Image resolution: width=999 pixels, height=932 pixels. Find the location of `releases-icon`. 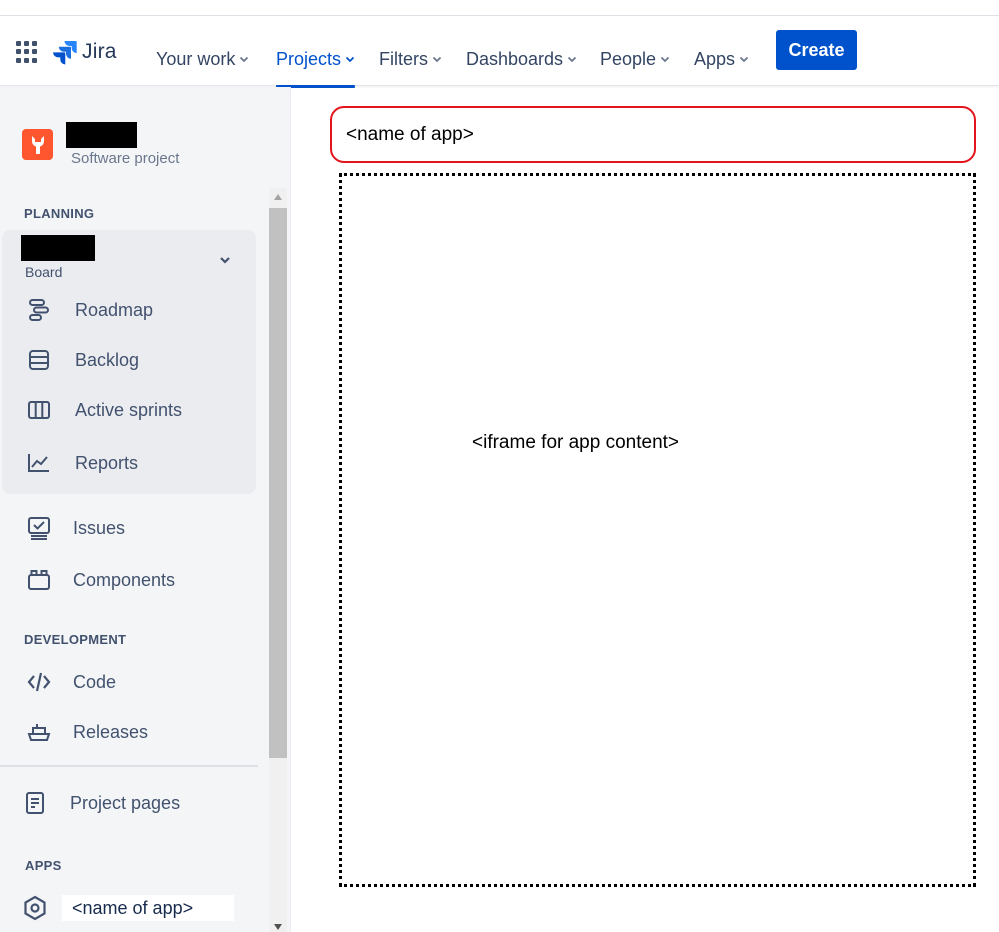

releases-icon is located at coordinates (39, 732).